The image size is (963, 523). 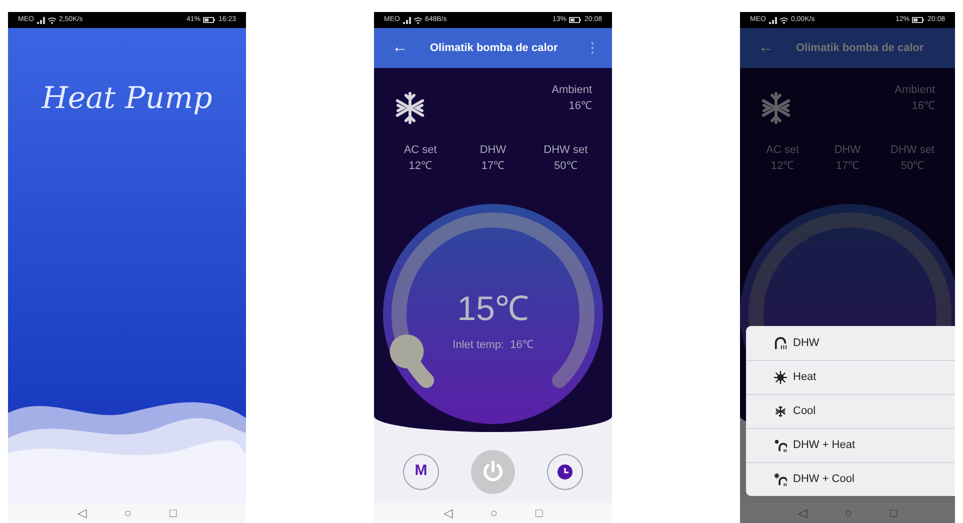 I want to click on menu-item: DHW + Cool, so click(x=850, y=479).